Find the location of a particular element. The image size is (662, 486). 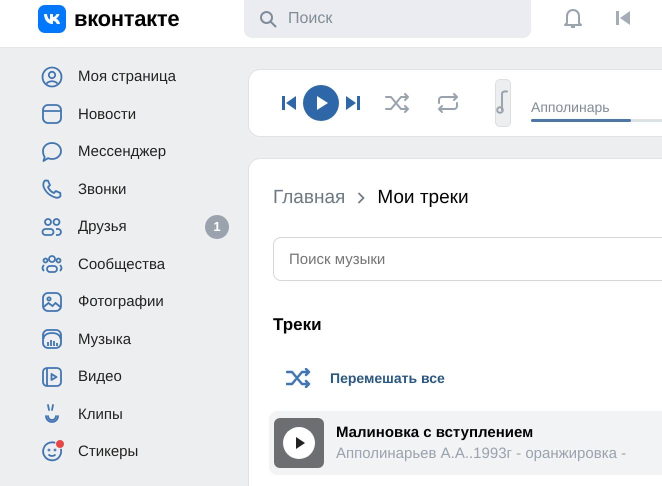

sidebar-item: Музыка is located at coordinates (124, 339).